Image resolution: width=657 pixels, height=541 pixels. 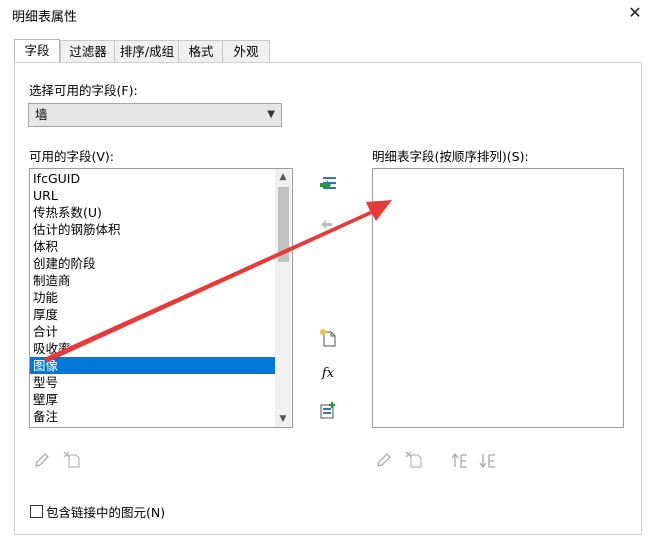 I want to click on close-icon: ✕, so click(x=635, y=12).